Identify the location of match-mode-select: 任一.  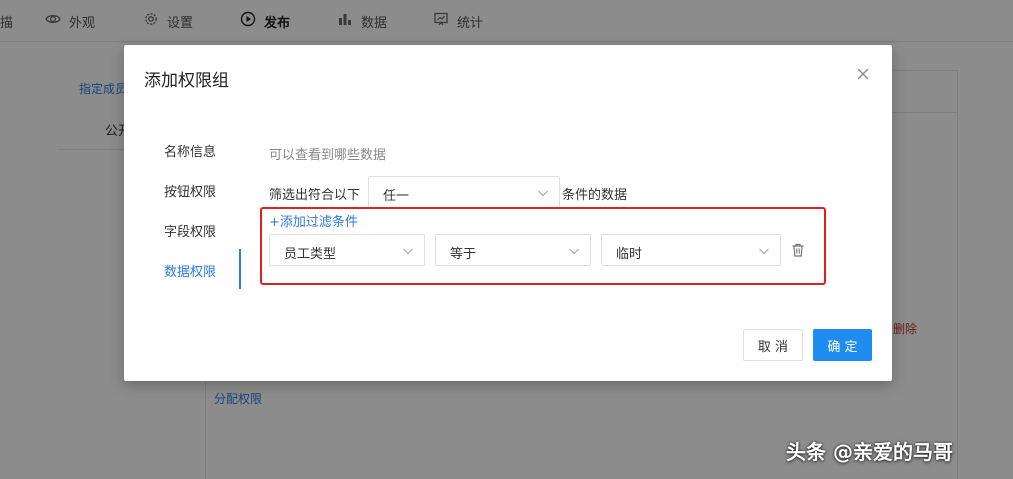
(464, 192).